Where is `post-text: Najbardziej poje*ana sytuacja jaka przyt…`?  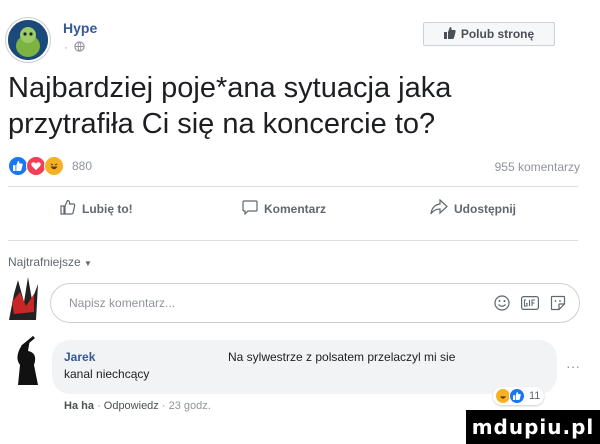
post-text: Najbardziej poje*ana sytuacja jaka przyt… is located at coordinates (230, 106).